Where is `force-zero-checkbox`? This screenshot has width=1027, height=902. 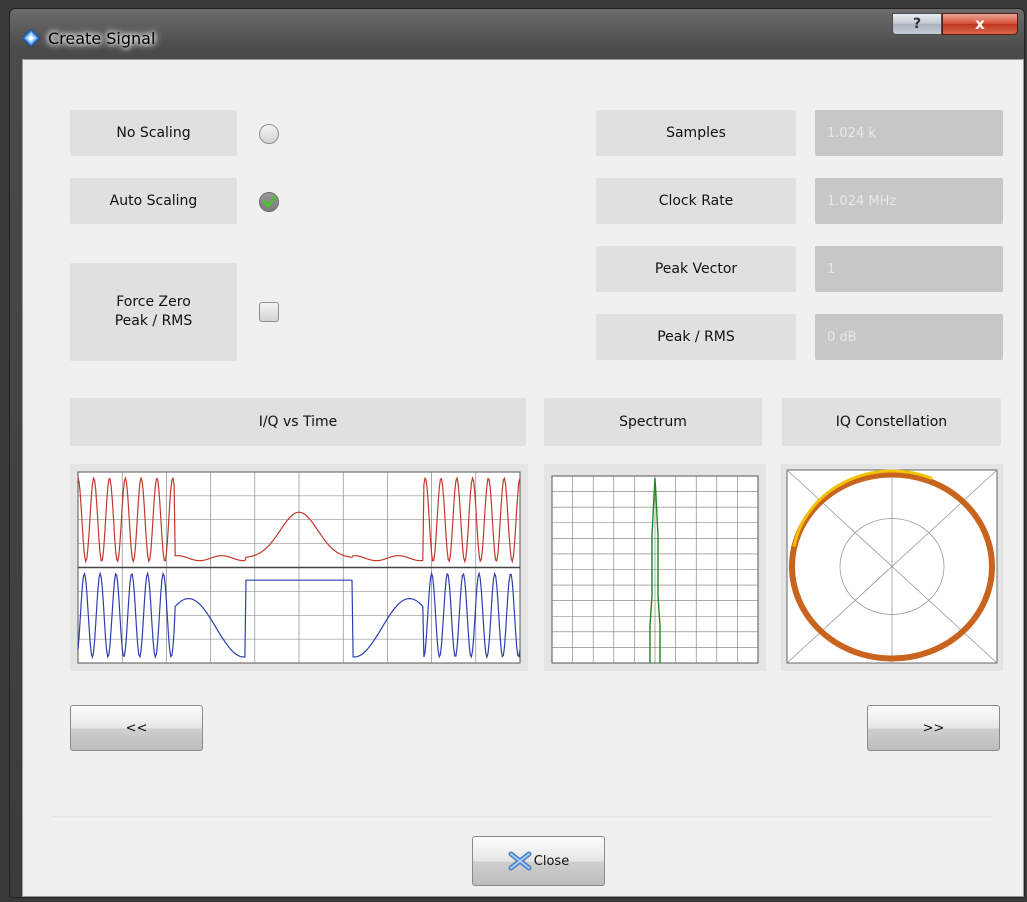 force-zero-checkbox is located at coordinates (269, 312).